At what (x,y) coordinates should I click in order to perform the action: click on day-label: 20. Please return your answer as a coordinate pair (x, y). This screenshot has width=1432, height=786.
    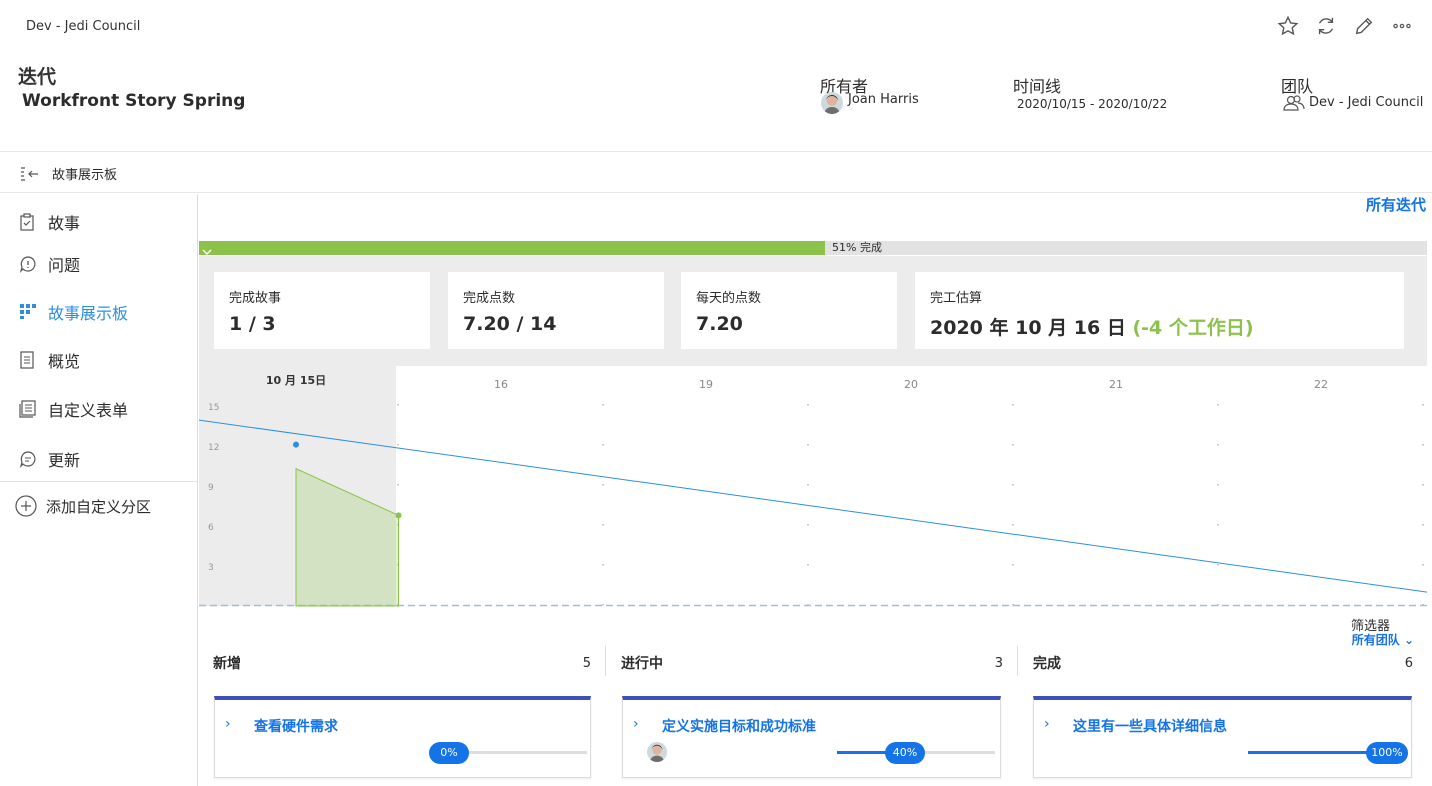
    Looking at the image, I should click on (911, 384).